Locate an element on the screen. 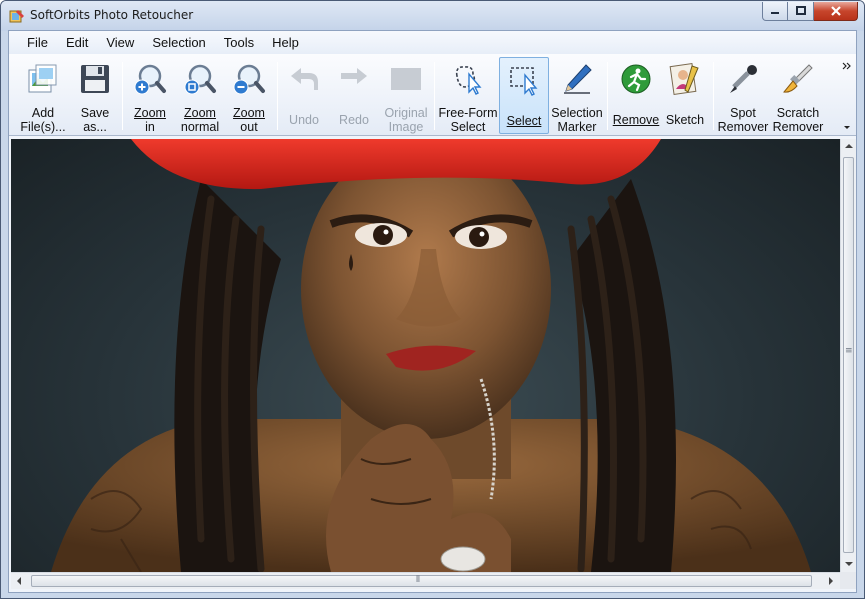  zoom-in-button: Zoom in is located at coordinates (150, 95).